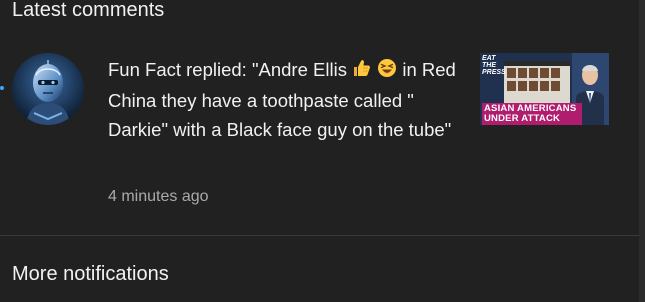  I want to click on robot-avatar-icon, so click(48, 89).